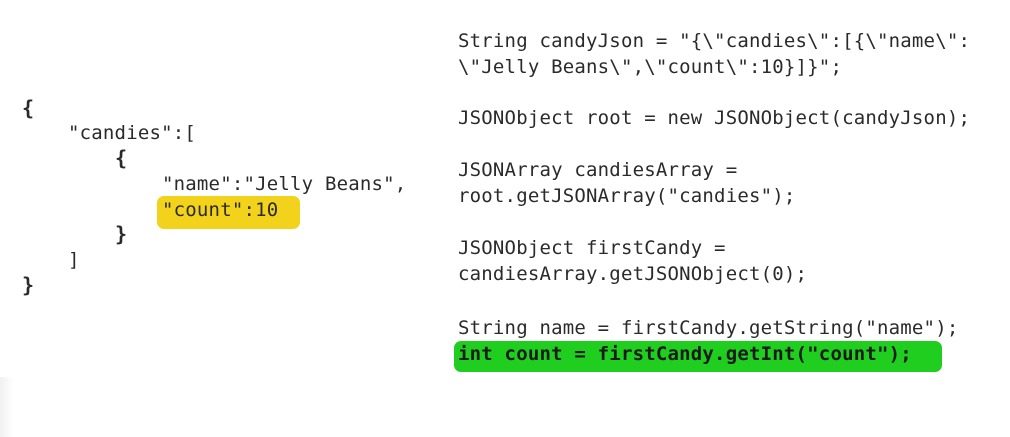 Image resolution: width=1010 pixels, height=437 pixels. Describe the element at coordinates (28, 285) in the screenshot. I see `json-root-close-brace: }` at that location.